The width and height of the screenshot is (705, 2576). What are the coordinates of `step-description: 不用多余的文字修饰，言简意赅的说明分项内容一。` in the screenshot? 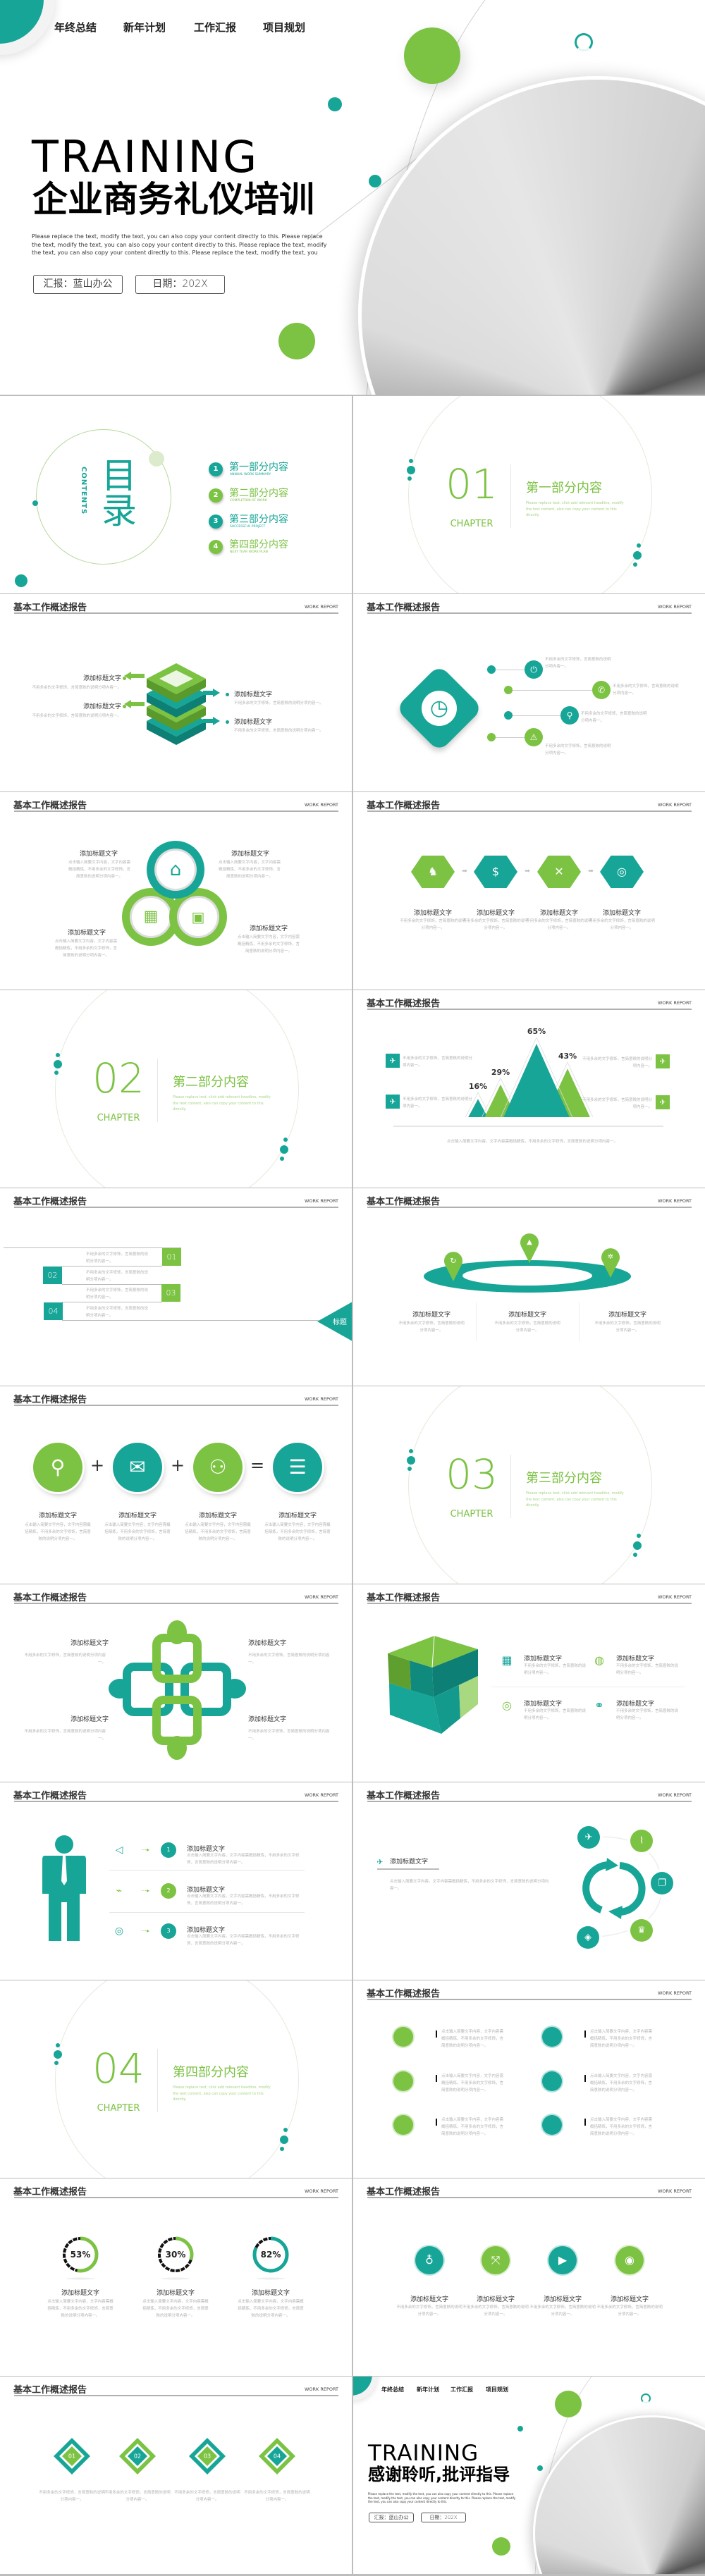 It's located at (495, 924).